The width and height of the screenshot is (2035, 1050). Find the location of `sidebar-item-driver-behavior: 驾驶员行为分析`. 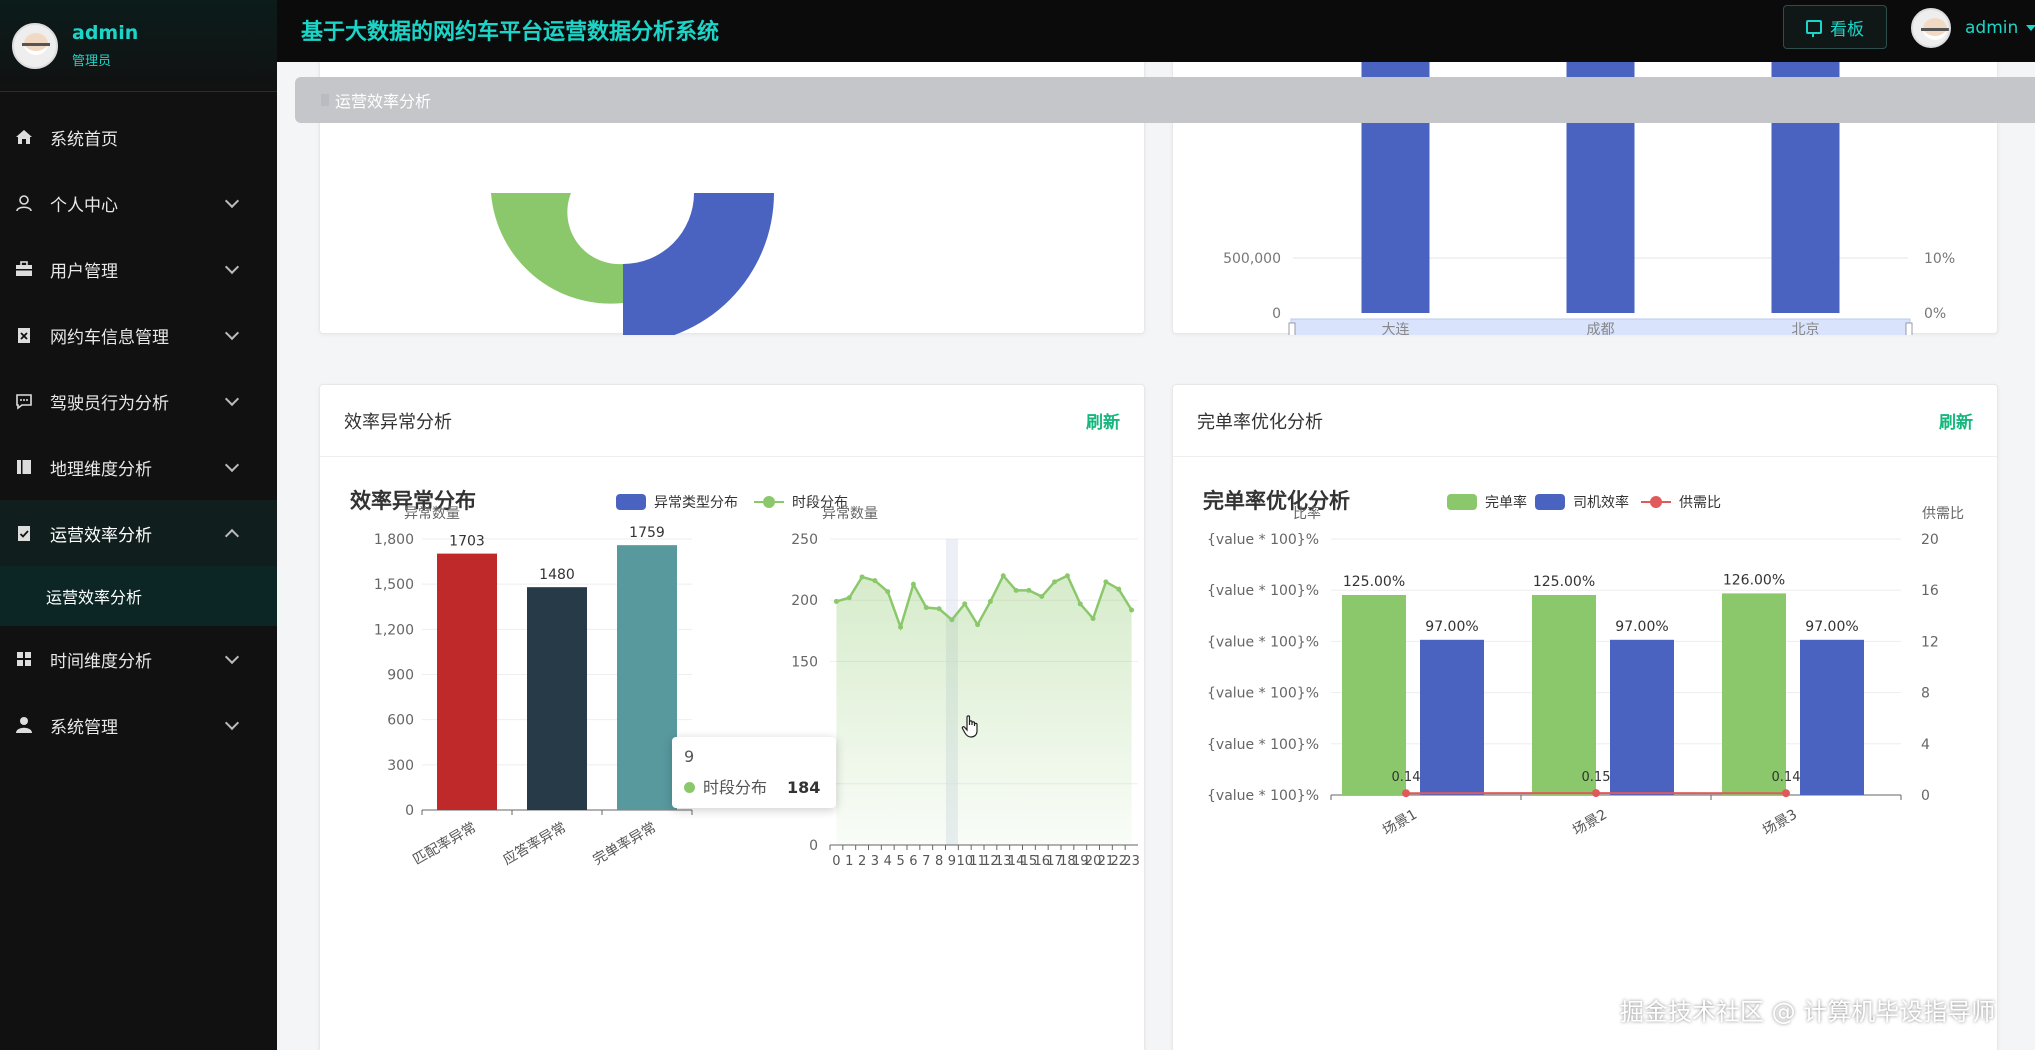

sidebar-item-driver-behavior: 驾驶员行为分析 is located at coordinates (138, 401).